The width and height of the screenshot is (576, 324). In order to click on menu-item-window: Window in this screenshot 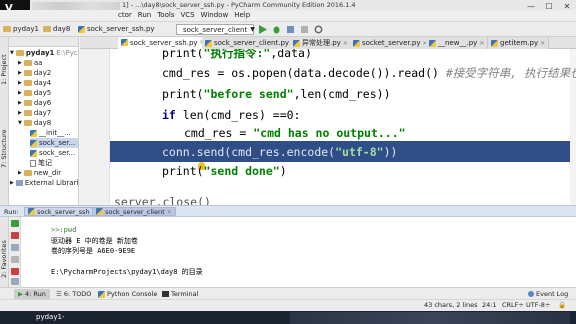, I will do `click(215, 15)`.